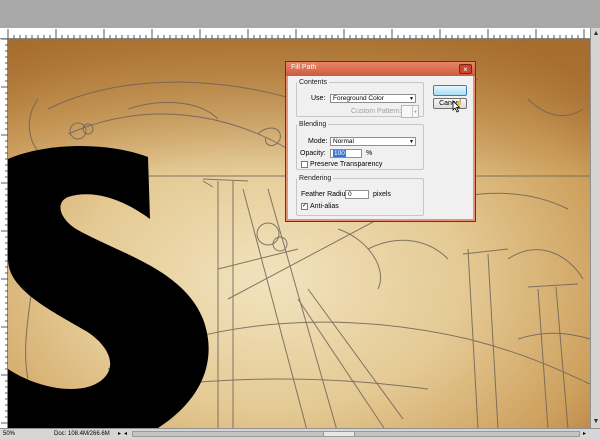  What do you see at coordinates (300, 14) in the screenshot?
I see `application-bar` at bounding box center [300, 14].